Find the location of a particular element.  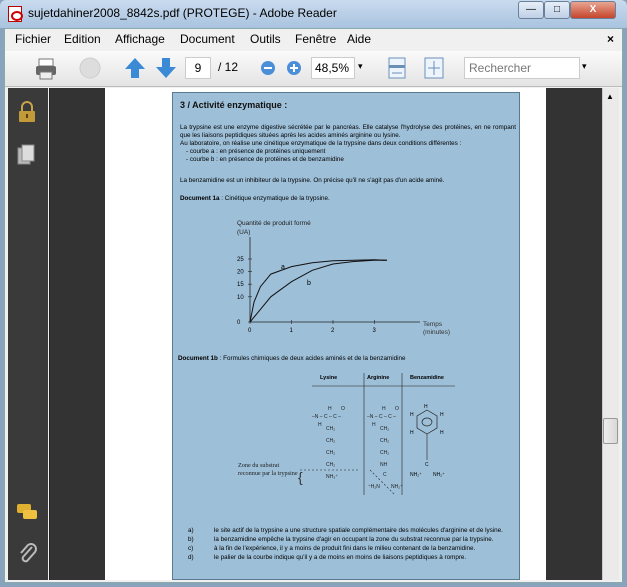

vertical-scrollbar is located at coordinates (610, 334).